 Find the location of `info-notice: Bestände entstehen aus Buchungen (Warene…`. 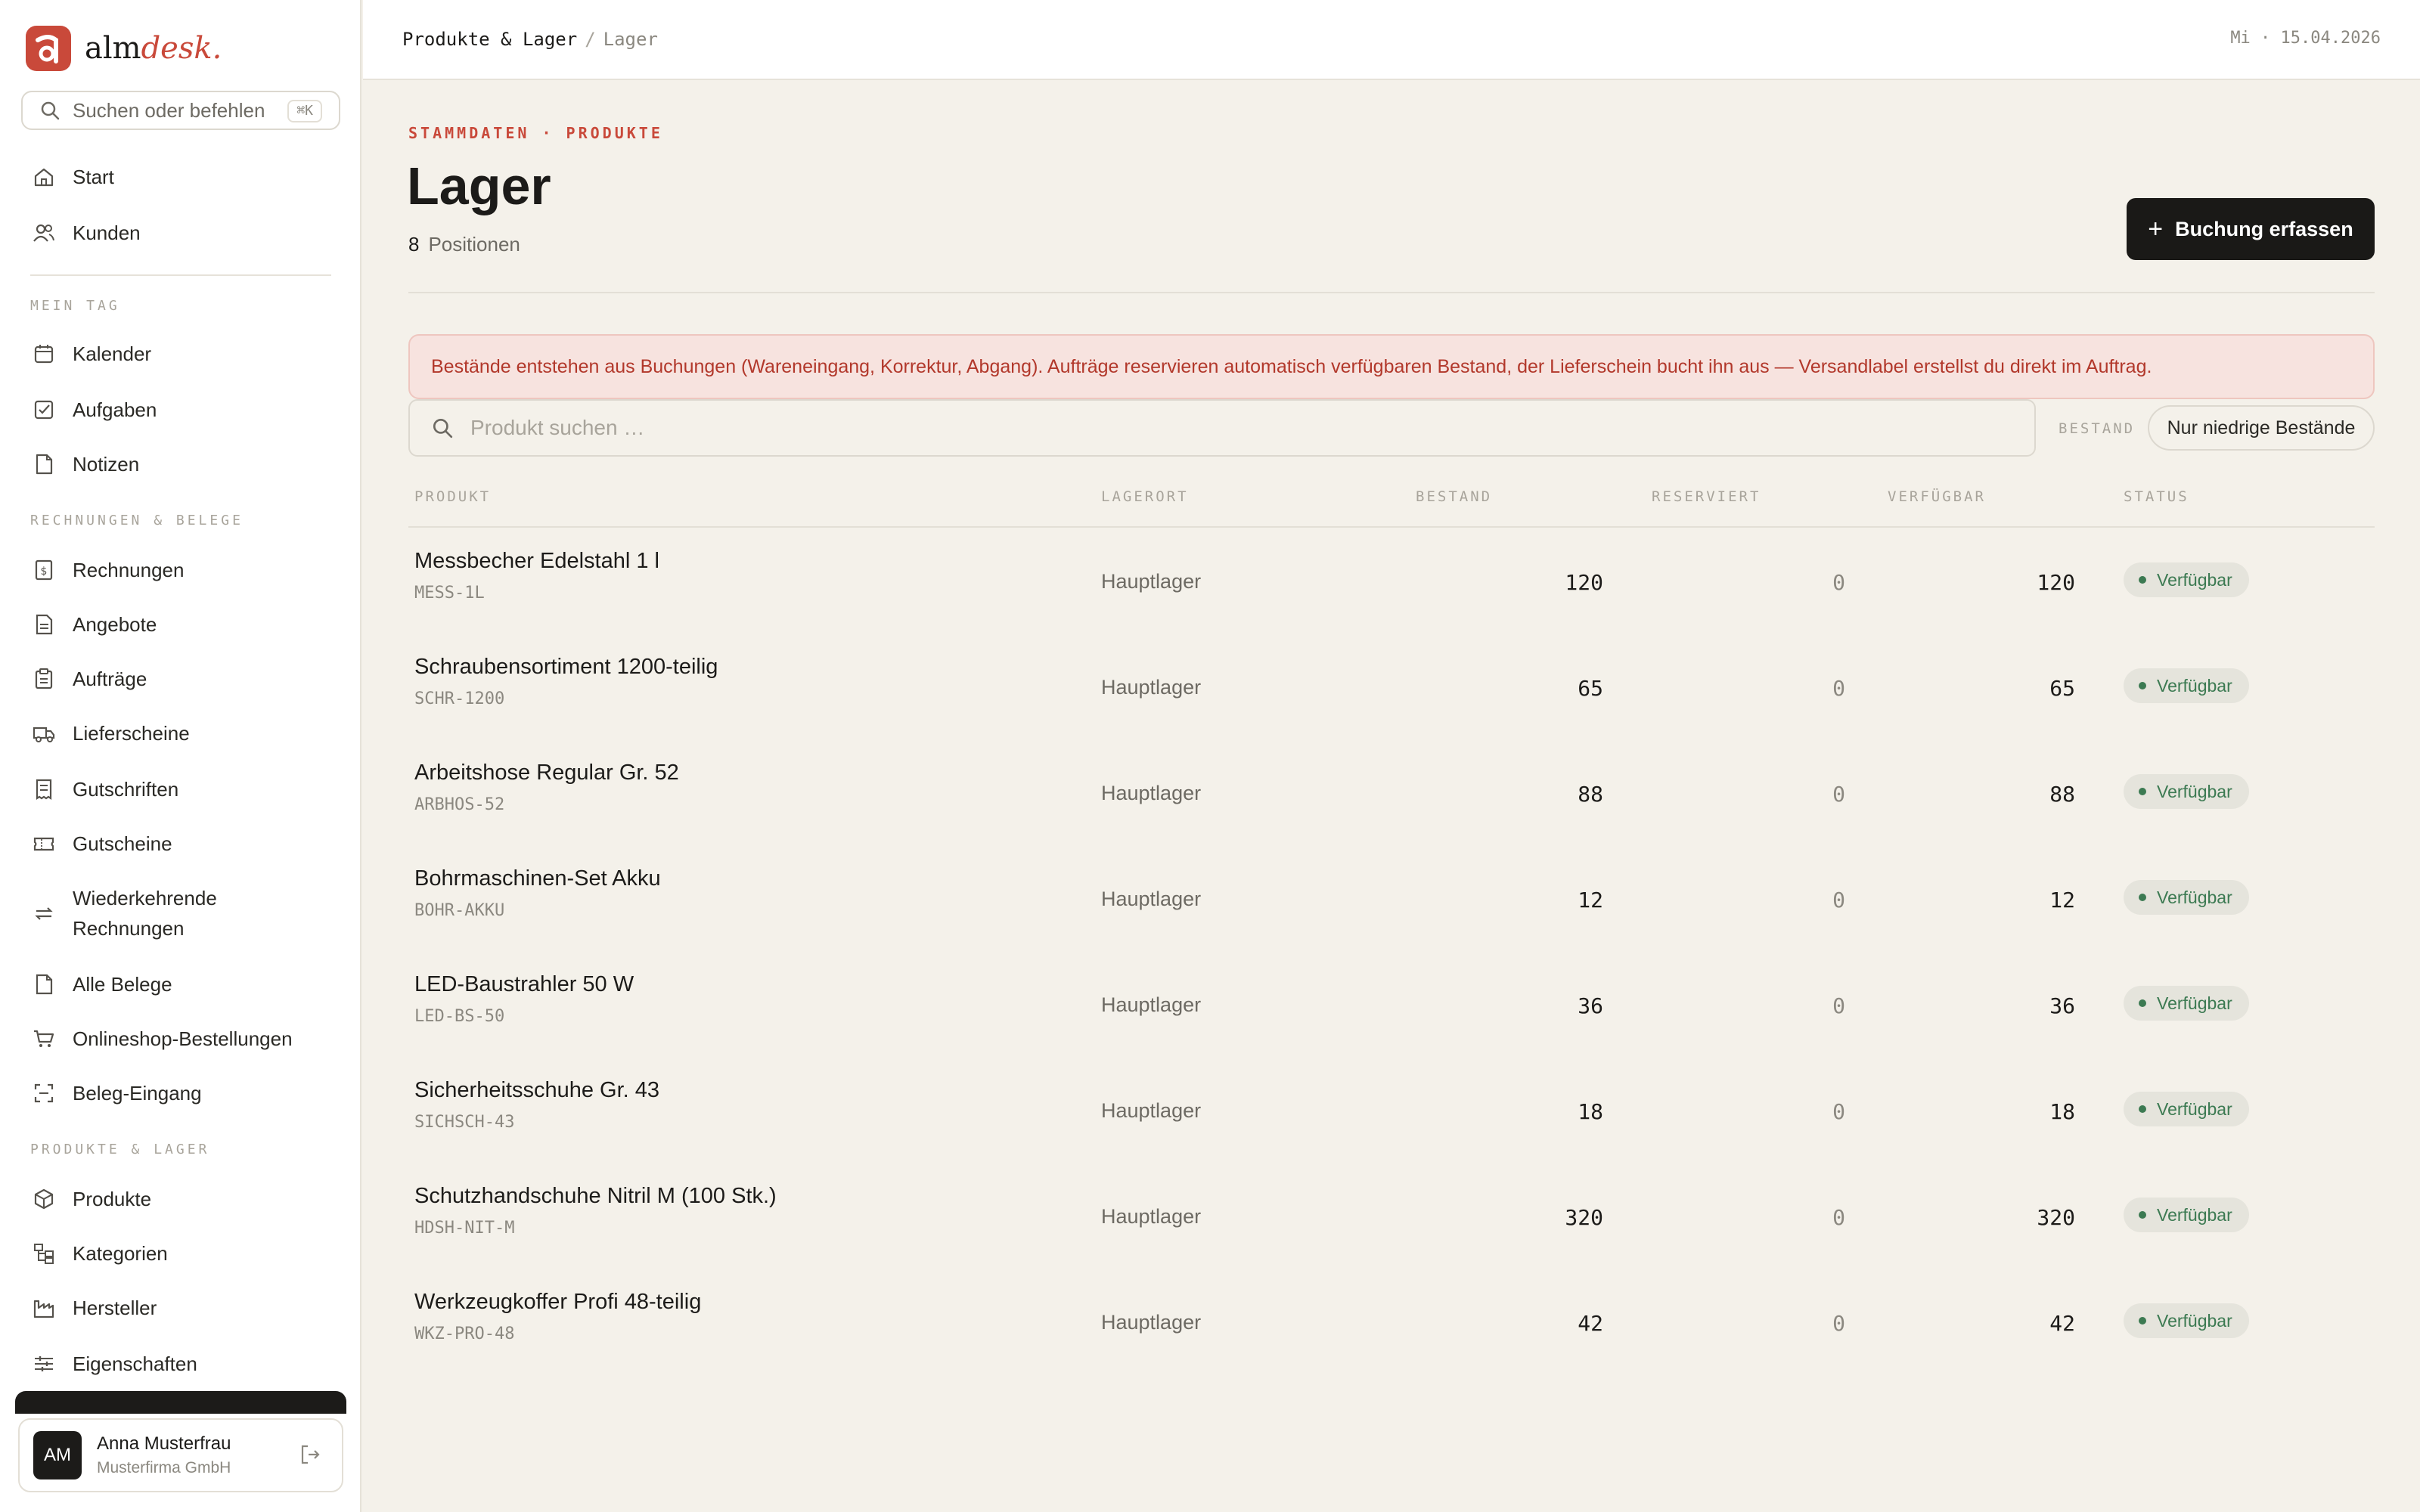

info-notice: Bestände entstehen aus Buchungen (Warene… is located at coordinates (1391, 366).